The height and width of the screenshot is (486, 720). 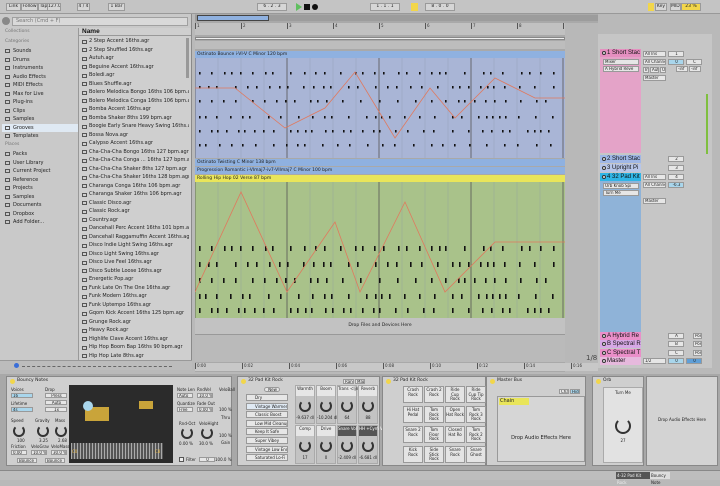 I want to click on drum-pad: Snare Ghost, so click(x=476, y=454).